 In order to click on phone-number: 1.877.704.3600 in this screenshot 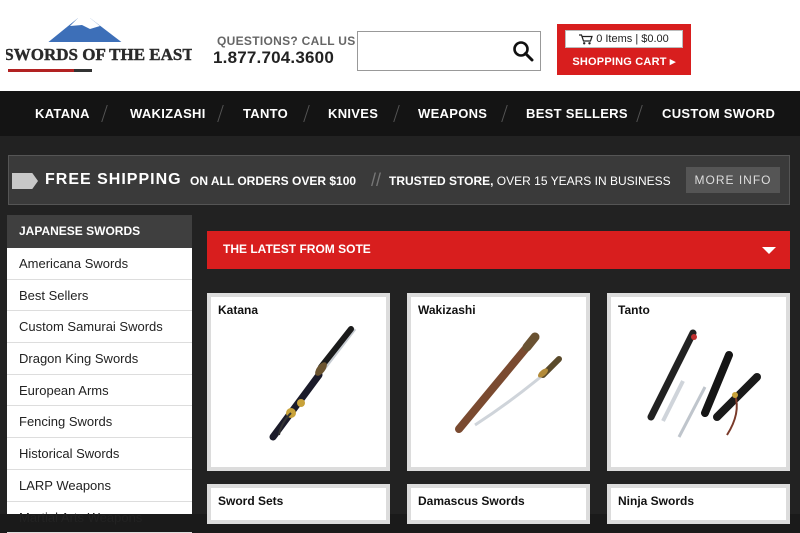, I will do `click(273, 58)`.